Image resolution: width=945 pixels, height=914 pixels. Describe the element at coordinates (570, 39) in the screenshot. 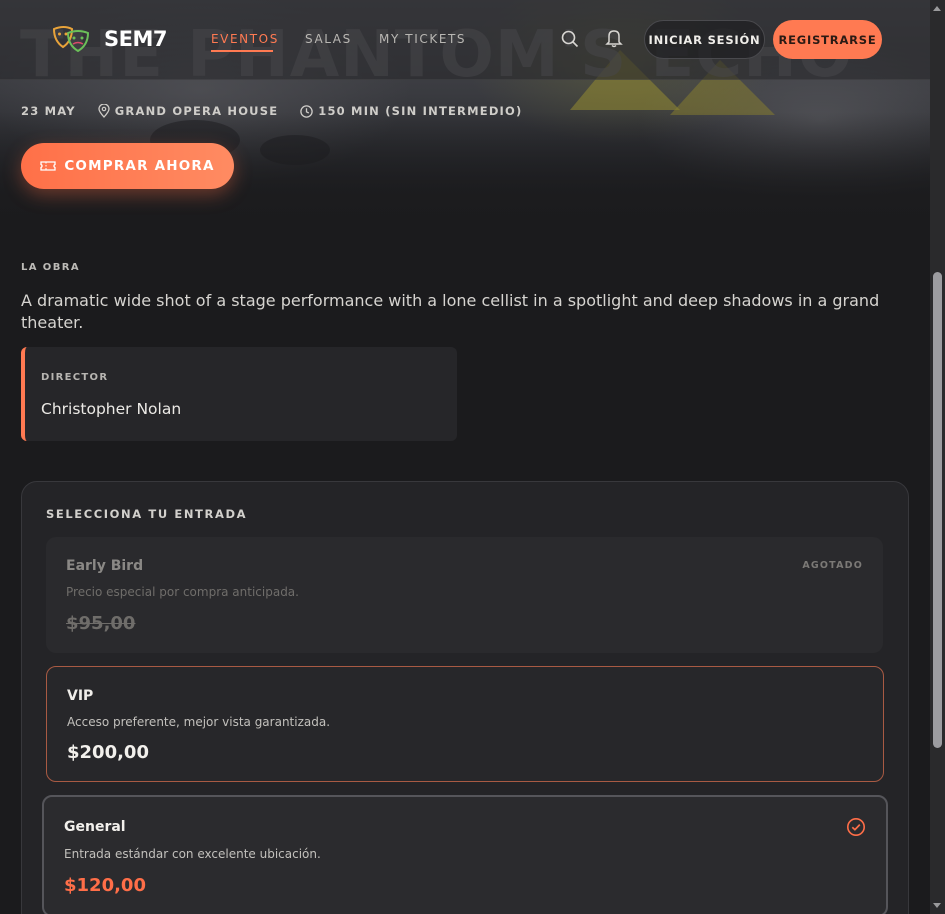

I see `search-icon` at that location.